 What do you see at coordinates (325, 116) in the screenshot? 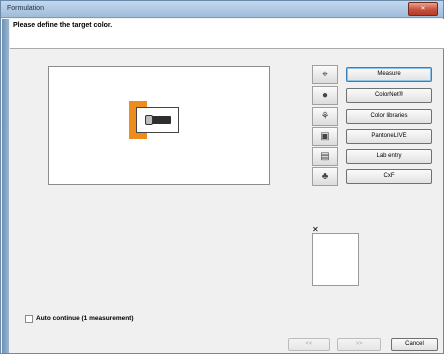
I see `color-libraries-icon: ⚘` at bounding box center [325, 116].